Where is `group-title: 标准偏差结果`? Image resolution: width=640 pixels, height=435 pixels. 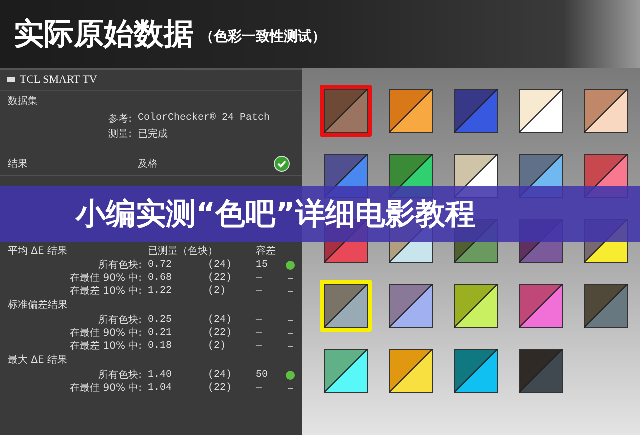 group-title: 标准偏差结果 is located at coordinates (38, 305).